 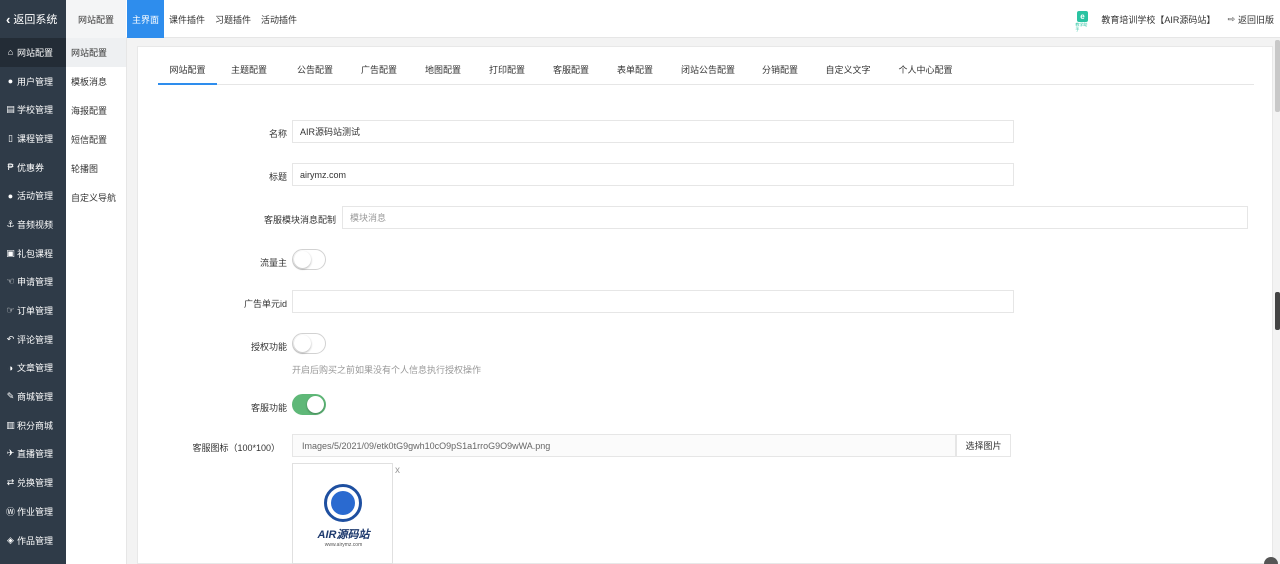 I want to click on sidebar-item-0: ⌂ 网站配置, so click(x=33, y=52).